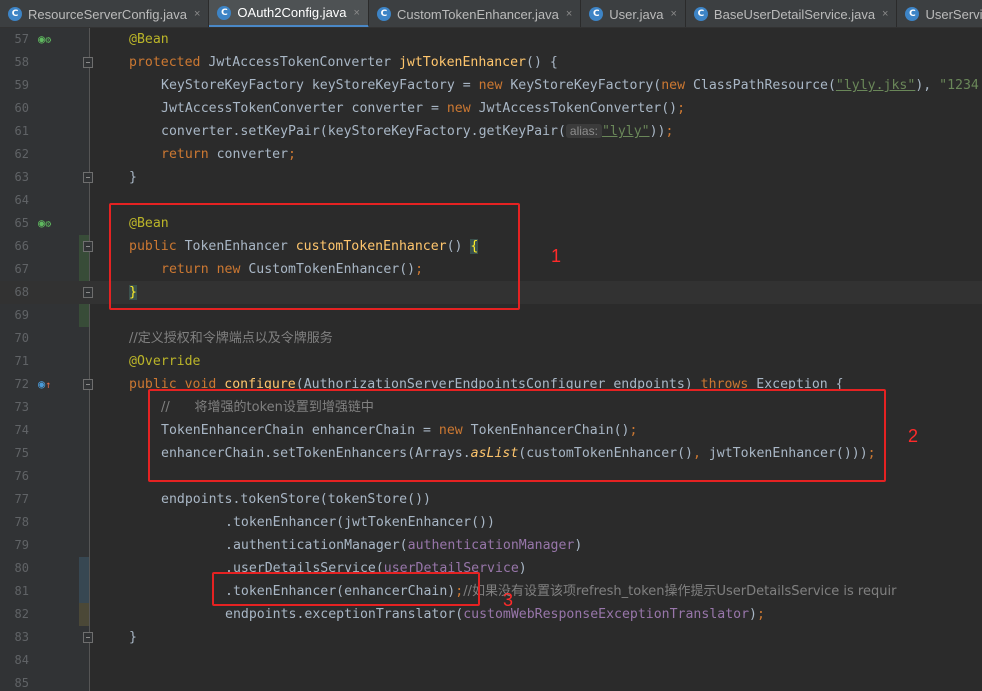  What do you see at coordinates (21, 39) in the screenshot?
I see `line-number: 57` at bounding box center [21, 39].